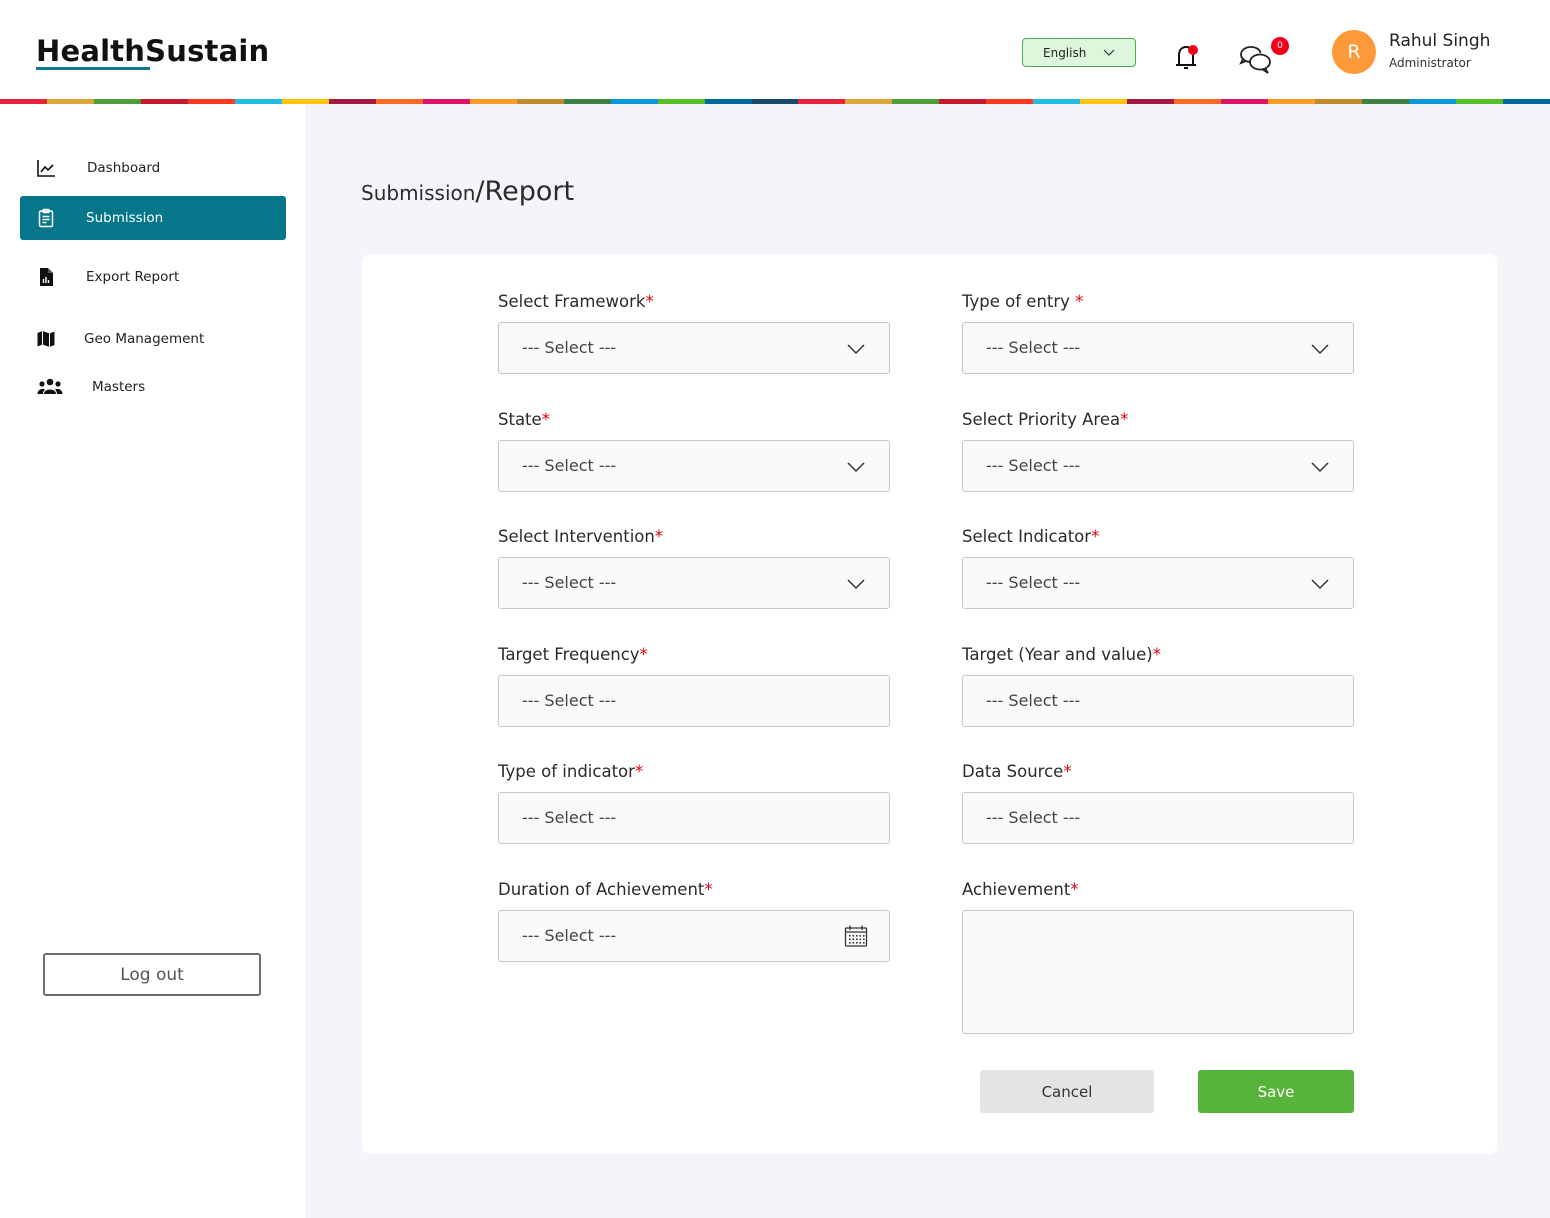 The height and width of the screenshot is (1218, 1550). Describe the element at coordinates (1276, 1091) in the screenshot. I see `save-button: Save` at that location.